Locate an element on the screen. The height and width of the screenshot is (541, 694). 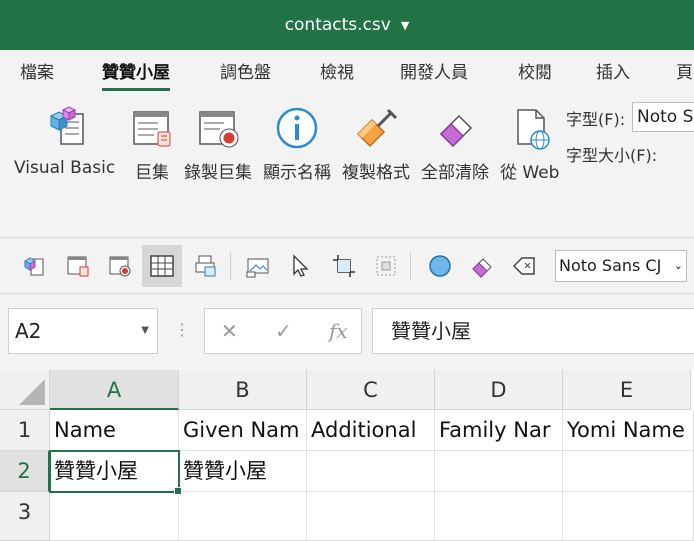
grid-icon is located at coordinates (162, 266).